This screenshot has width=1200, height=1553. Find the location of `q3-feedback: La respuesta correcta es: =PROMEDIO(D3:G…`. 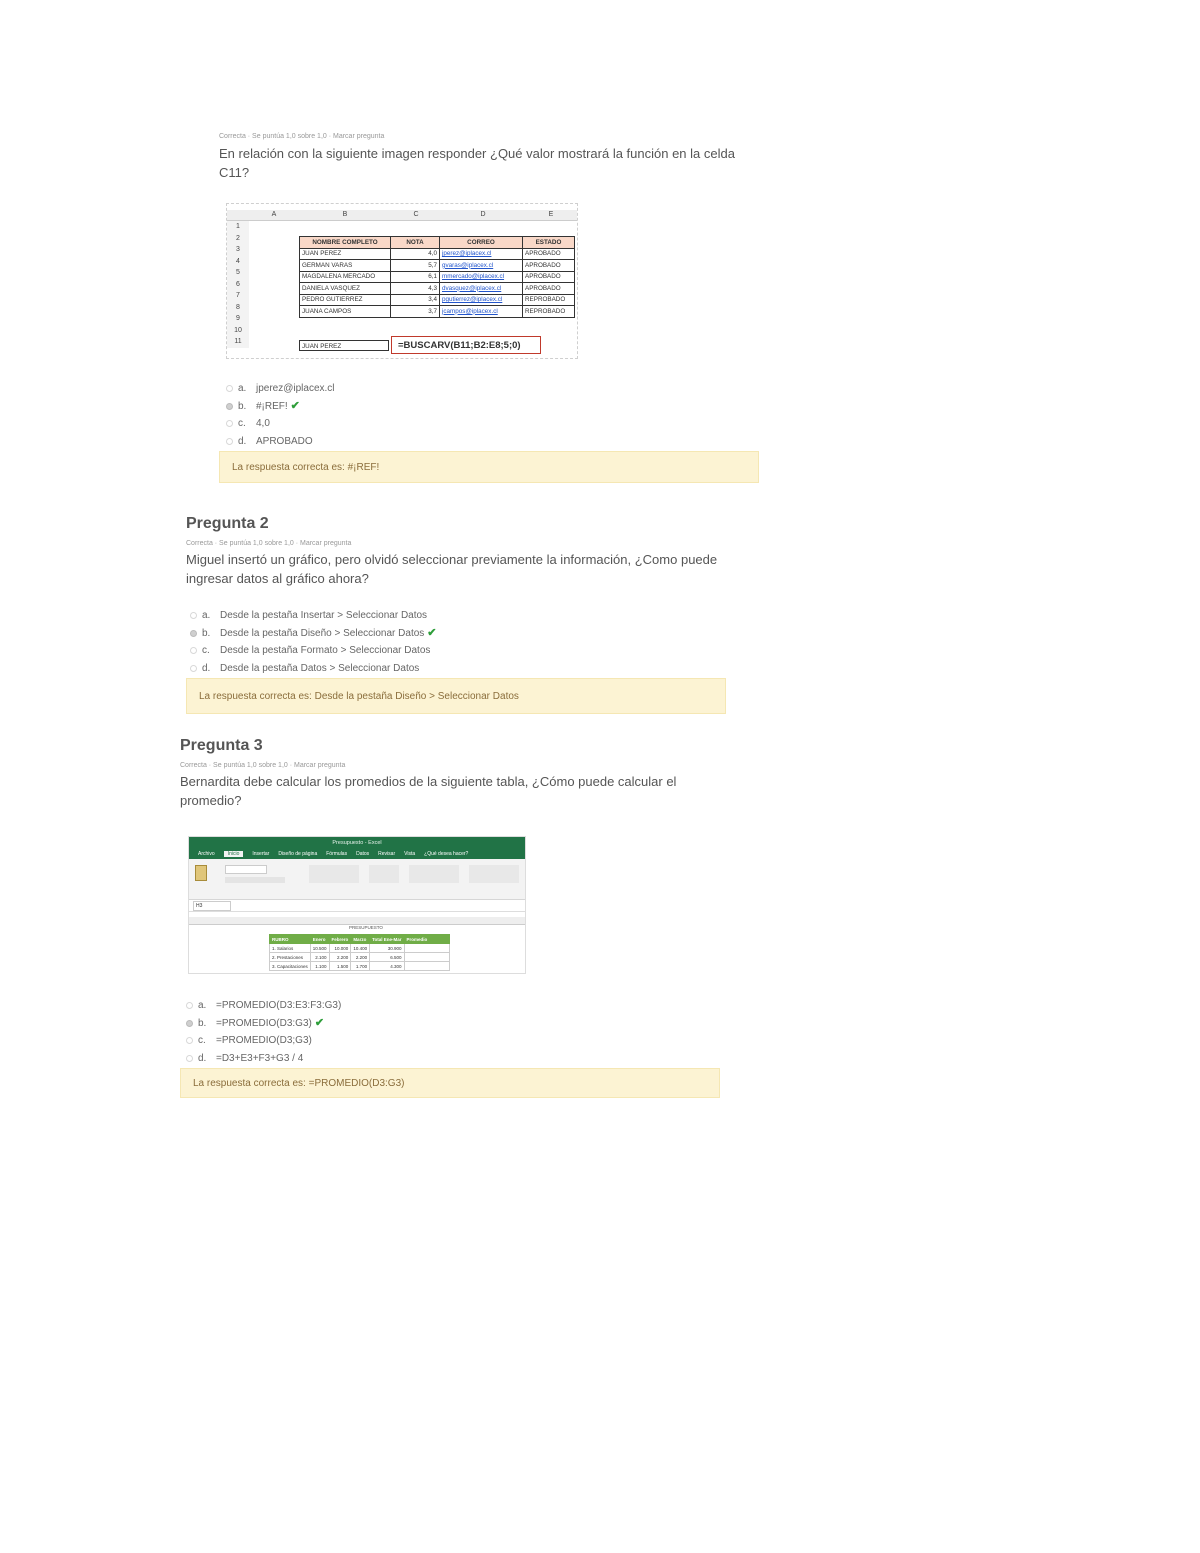

q3-feedback: La respuesta correcta es: =PROMEDIO(D3:G… is located at coordinates (450, 1083).